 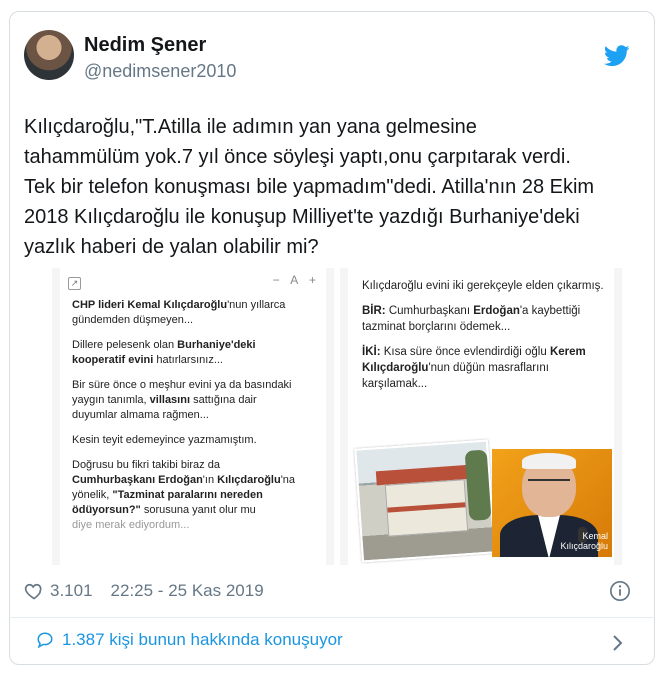 I want to click on heart-icon, so click(x=34, y=591).